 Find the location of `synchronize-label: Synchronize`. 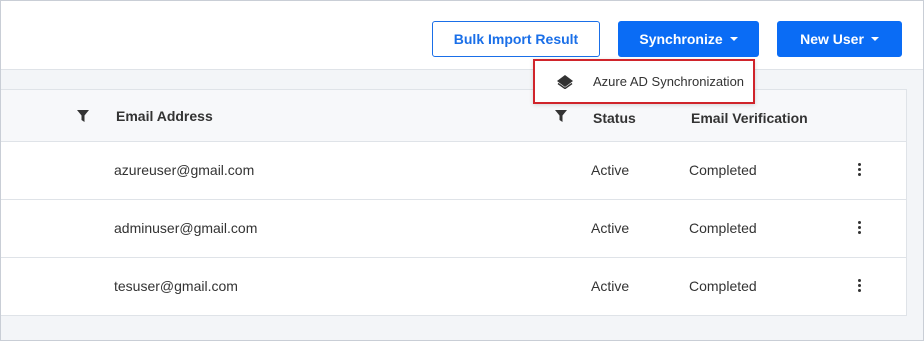

synchronize-label: Synchronize is located at coordinates (681, 39).